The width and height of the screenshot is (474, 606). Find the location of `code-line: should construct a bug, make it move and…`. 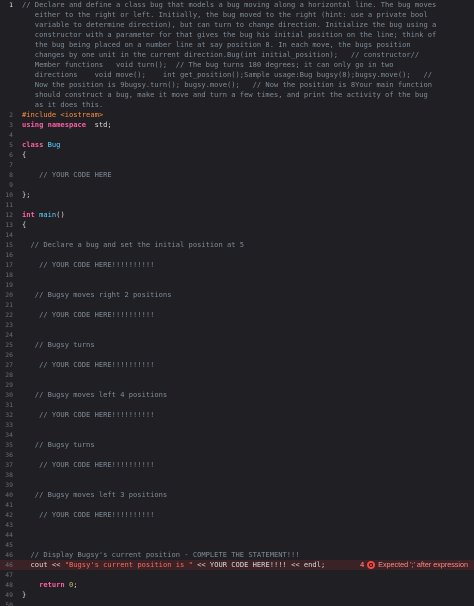

code-line: should construct a bug, make it move and… is located at coordinates (237, 95).